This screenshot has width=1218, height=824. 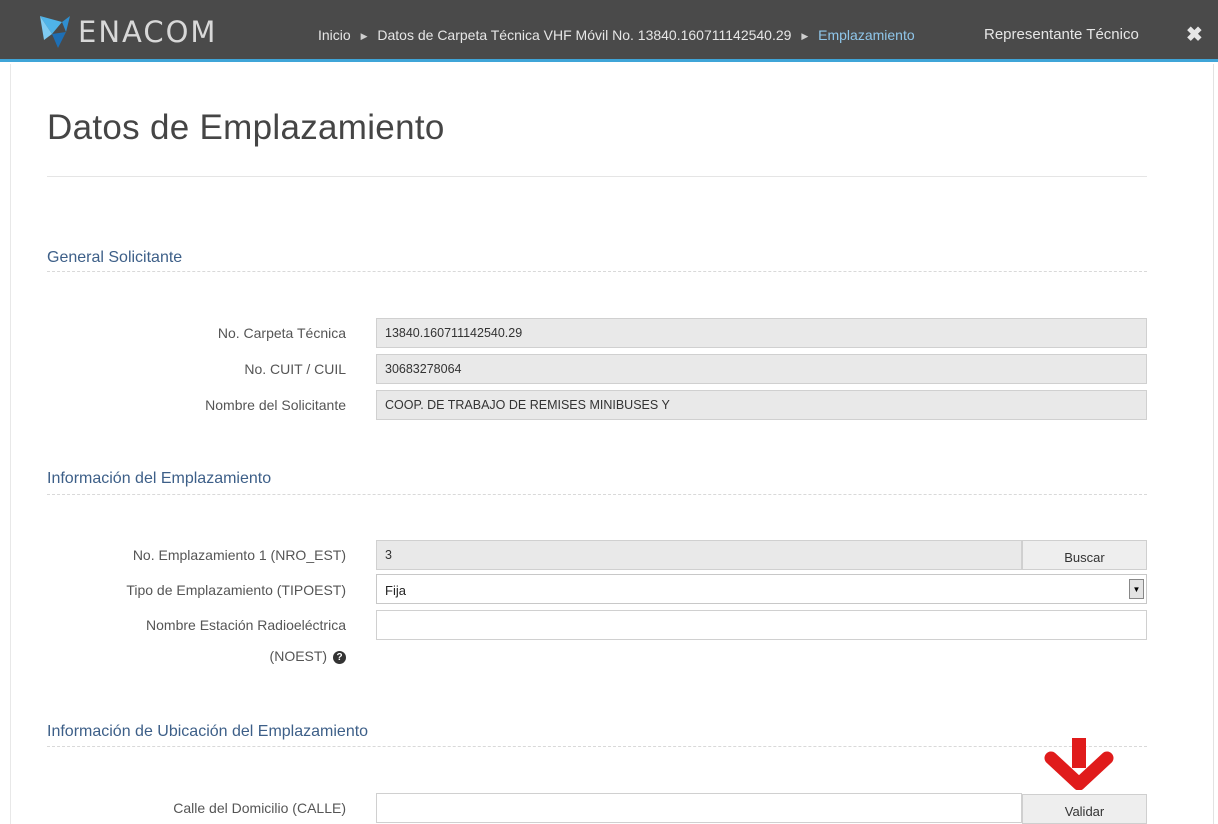 What do you see at coordinates (281, 333) in the screenshot?
I see `label-carpeta-tecnica: No. Carpeta Técnica` at bounding box center [281, 333].